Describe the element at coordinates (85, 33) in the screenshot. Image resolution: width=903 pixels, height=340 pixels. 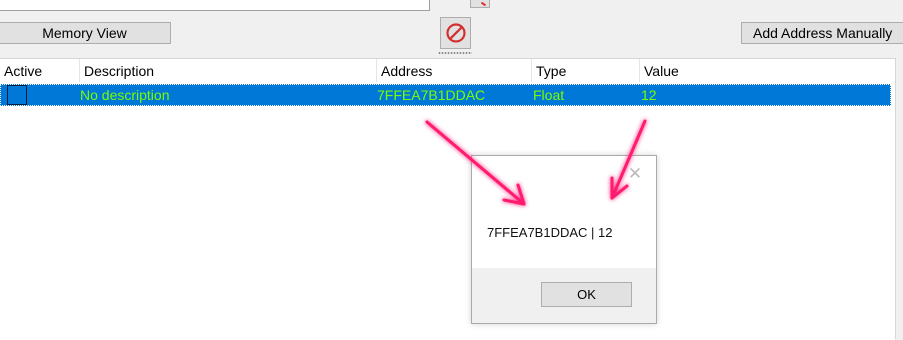
I see `memory-view-button: Memory View` at that location.